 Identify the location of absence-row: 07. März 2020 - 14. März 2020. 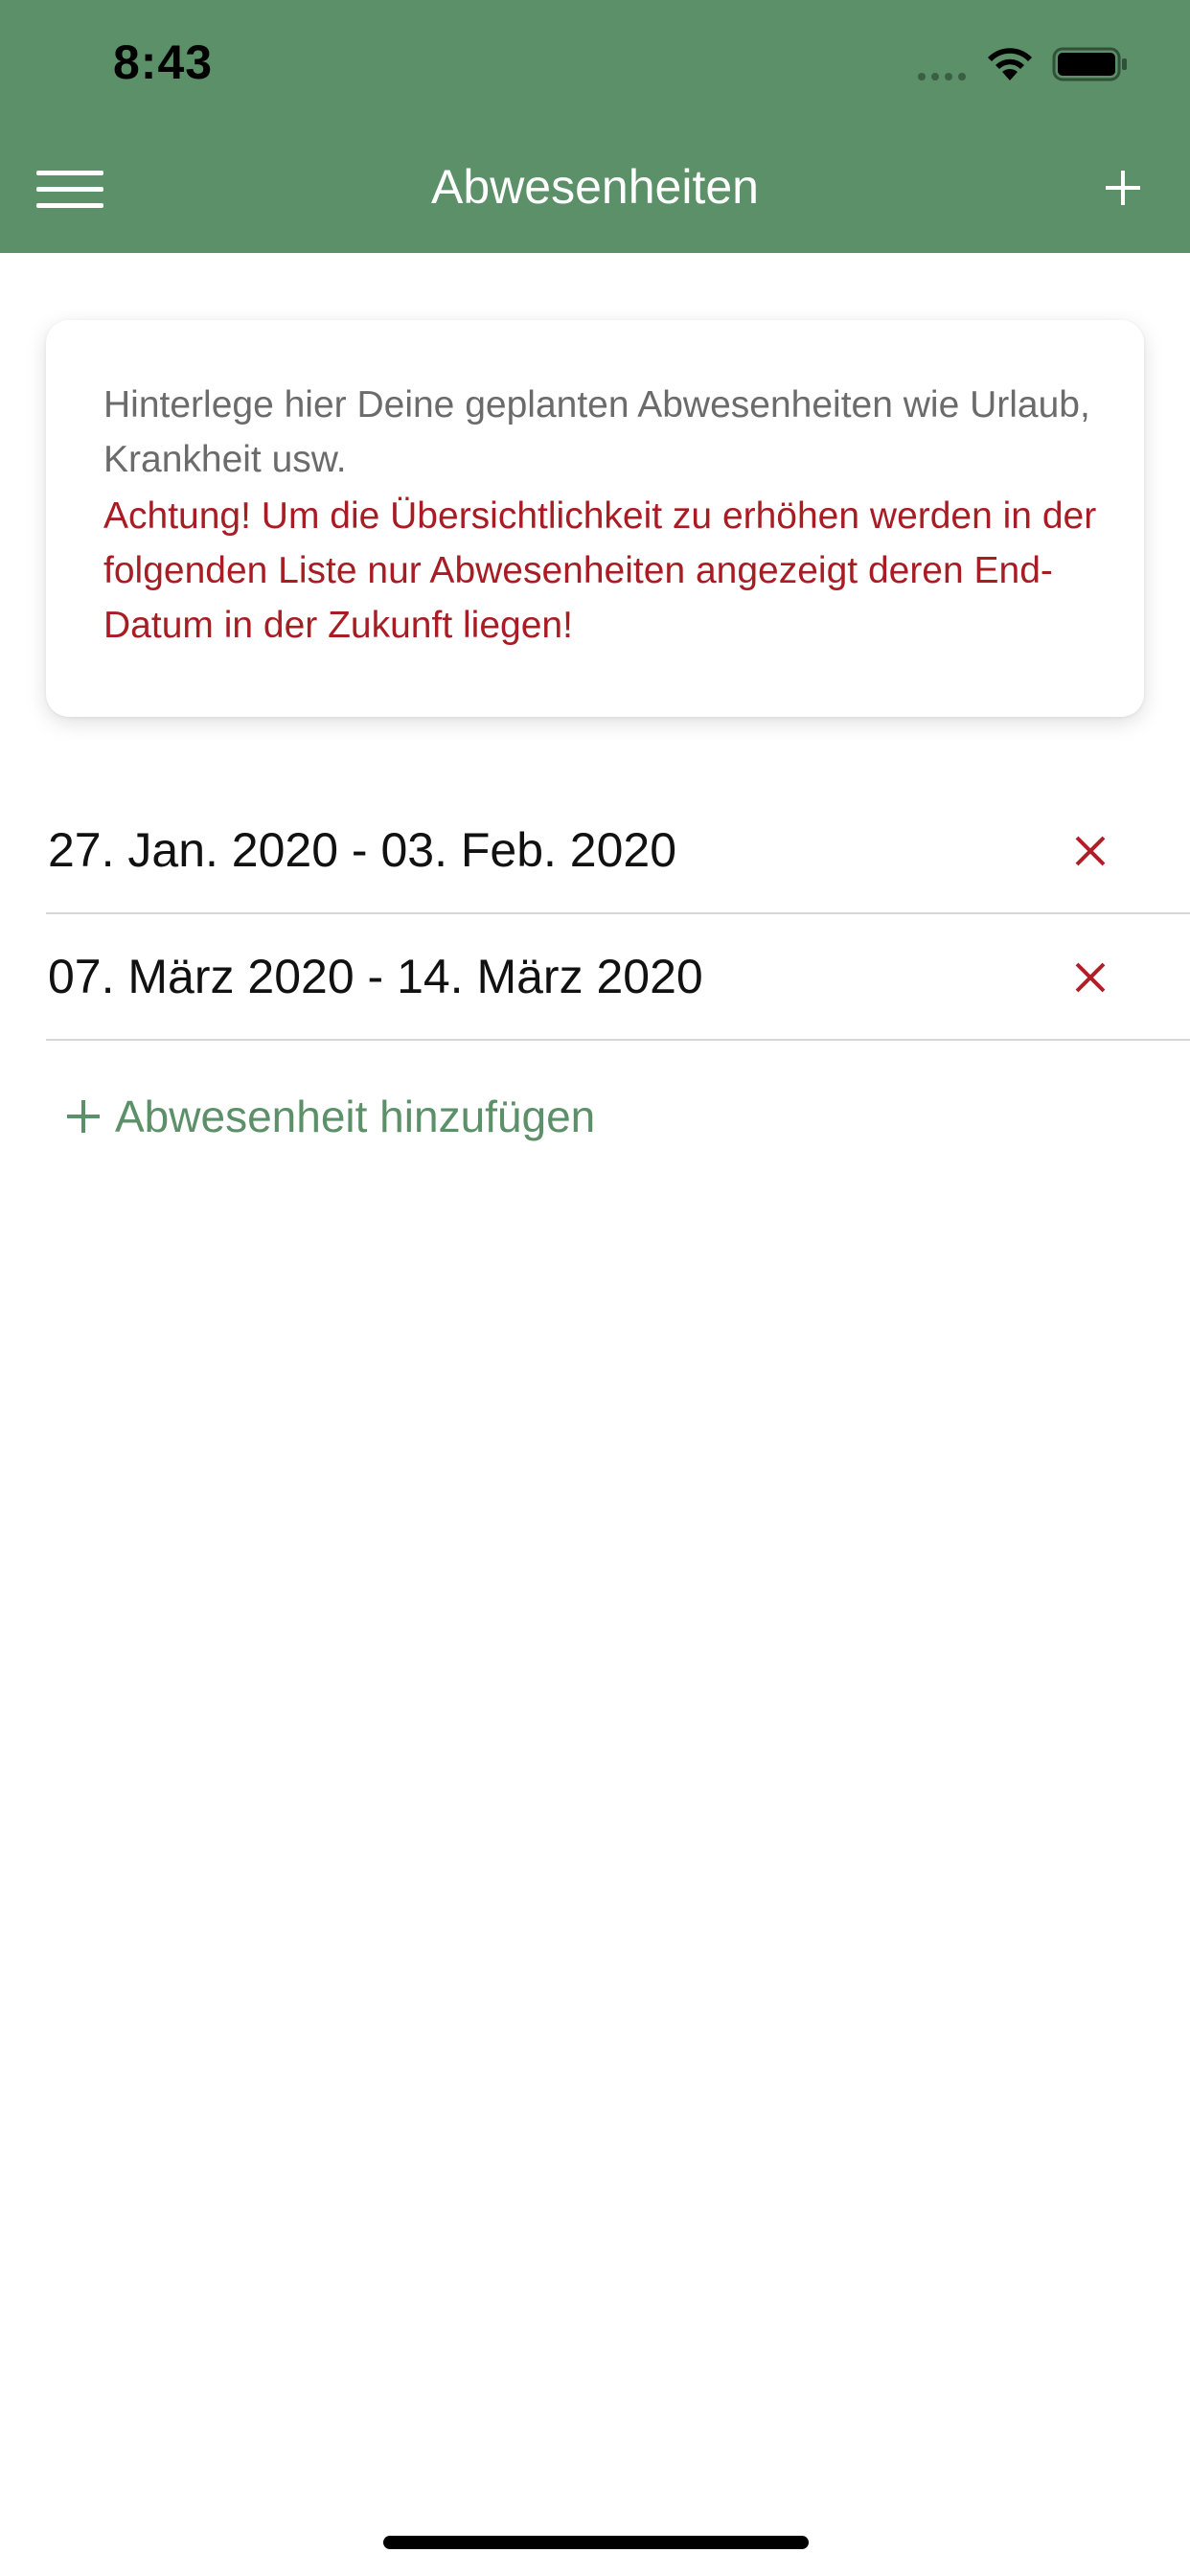
(618, 977).